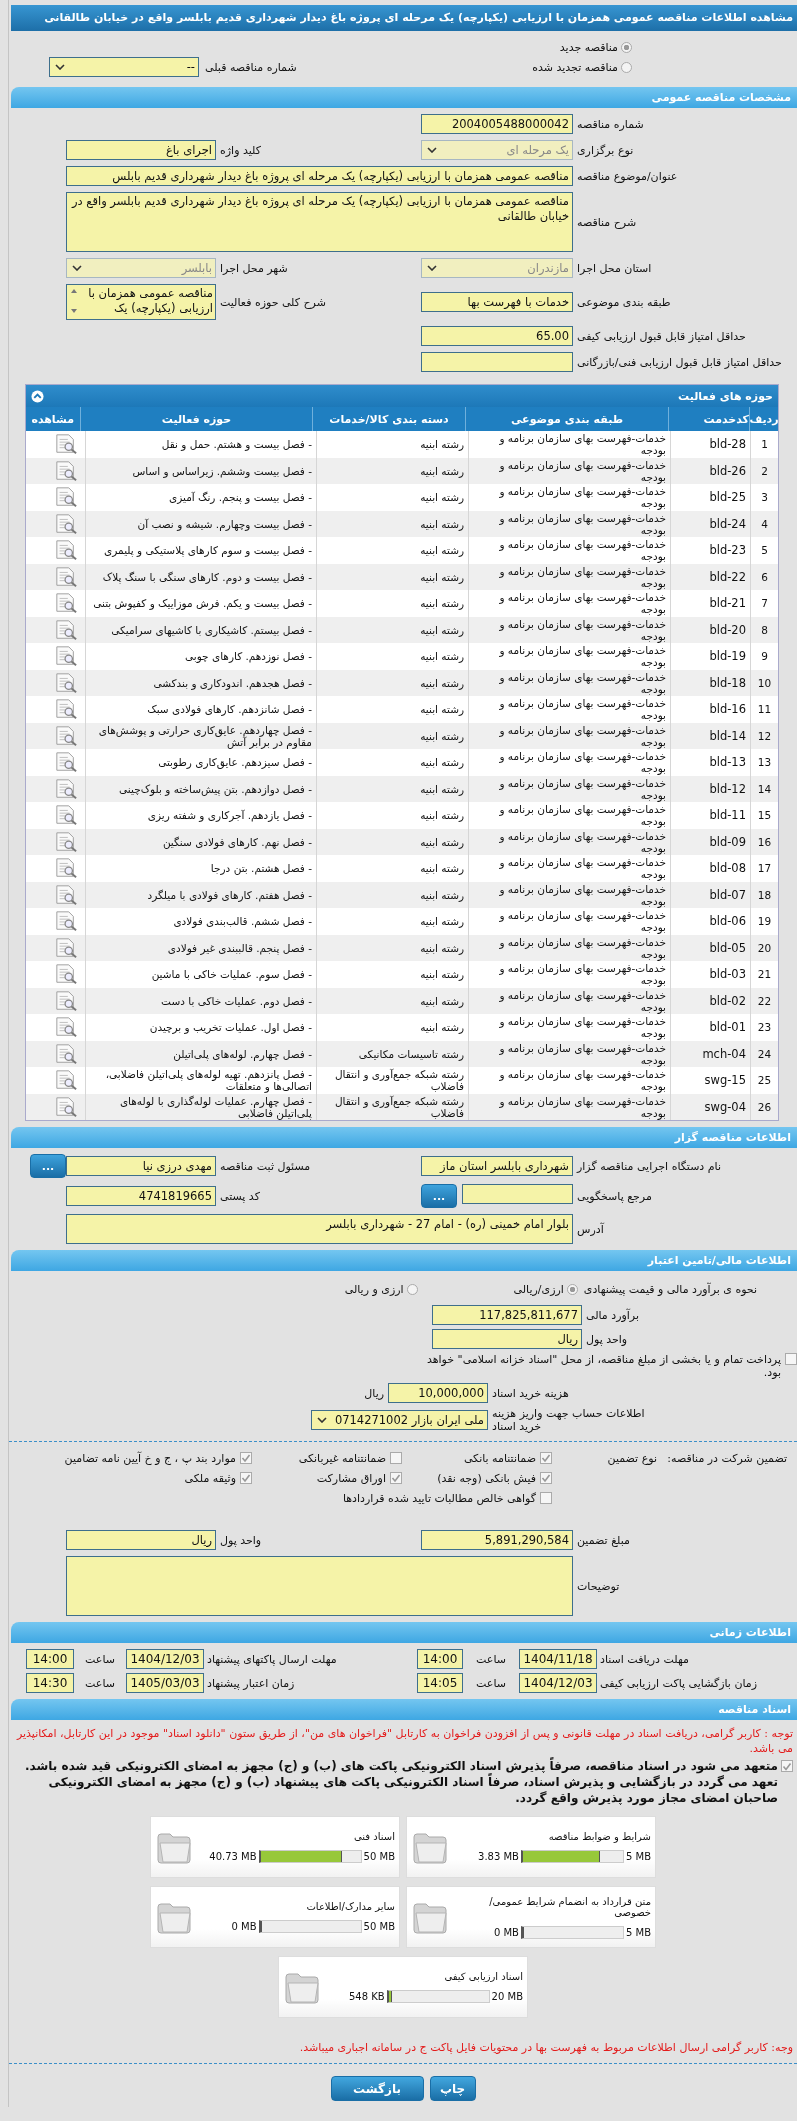 The image size is (797, 2121). I want to click on dropdown: ملی ایران بازار 0714271002, so click(399, 1420).